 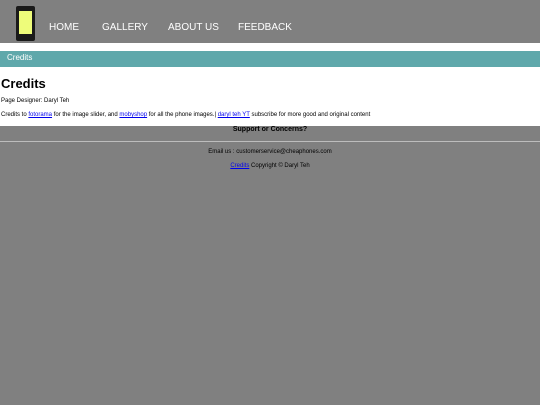 I want to click on nav-about-us: ABOUT US, so click(x=193, y=27).